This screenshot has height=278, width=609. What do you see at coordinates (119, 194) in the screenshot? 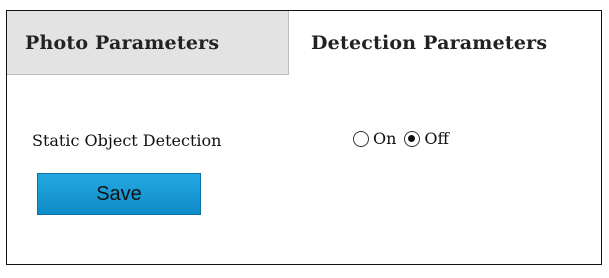
I see `save-button: Save` at bounding box center [119, 194].